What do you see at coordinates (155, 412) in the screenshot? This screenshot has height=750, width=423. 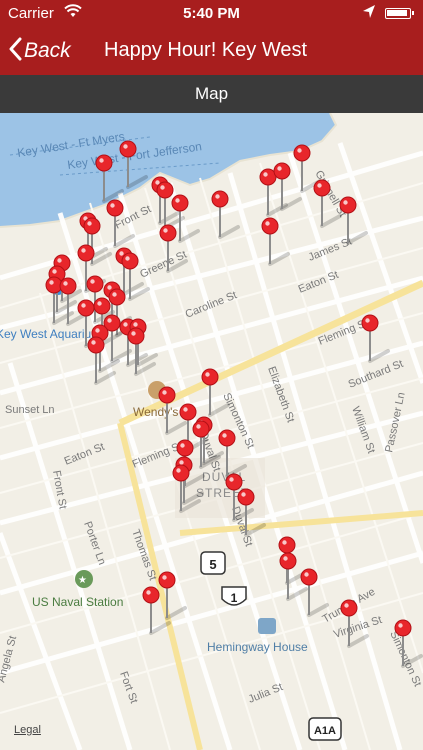 I see `wendys-label: Wendy's` at bounding box center [155, 412].